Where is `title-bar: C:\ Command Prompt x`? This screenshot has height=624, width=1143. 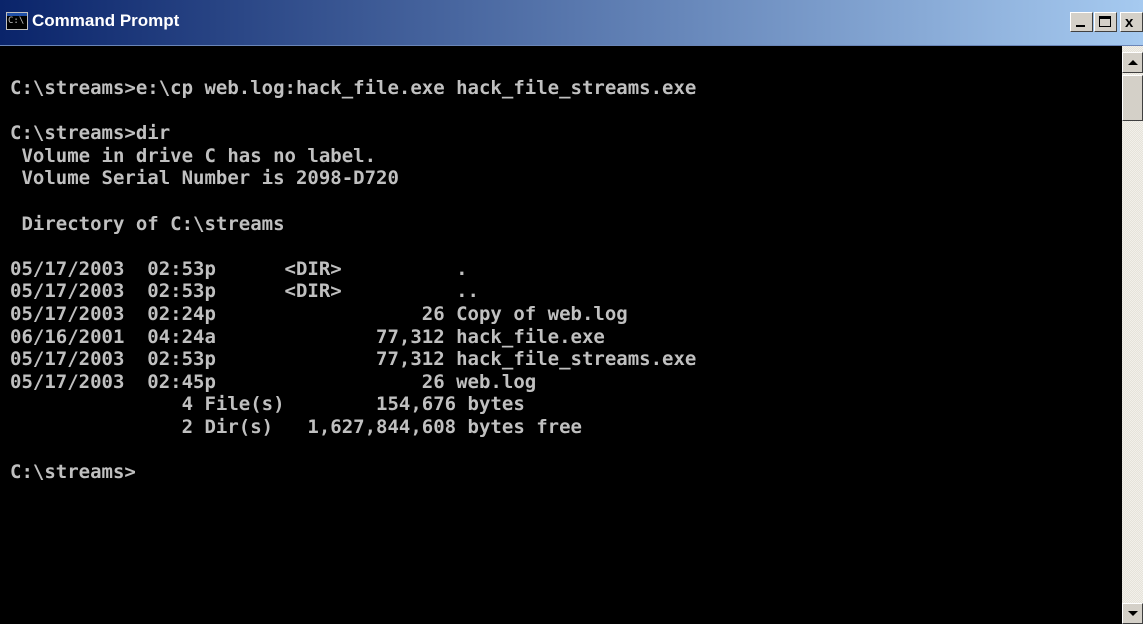
title-bar: C:\ Command Prompt x is located at coordinates (571, 23).